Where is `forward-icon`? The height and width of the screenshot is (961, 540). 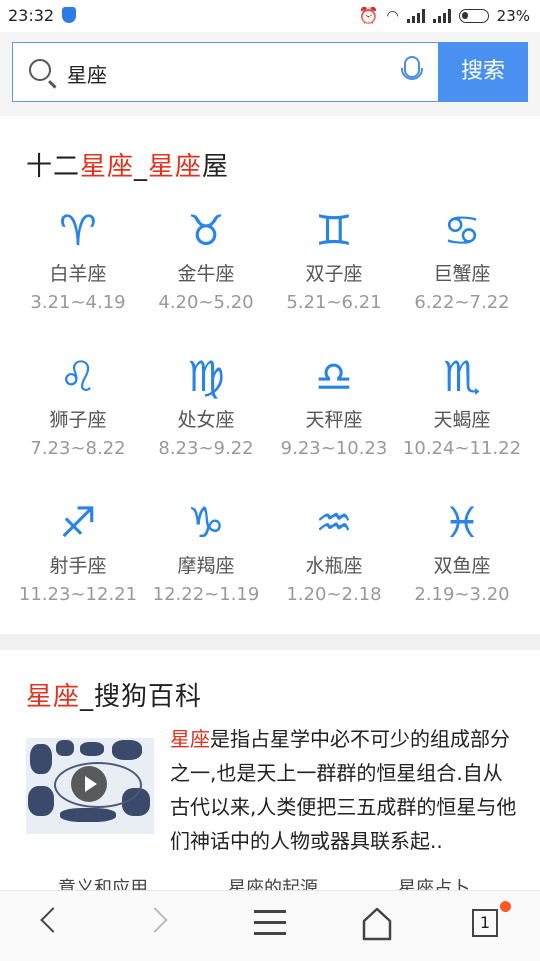
forward-icon is located at coordinates (155, 920).